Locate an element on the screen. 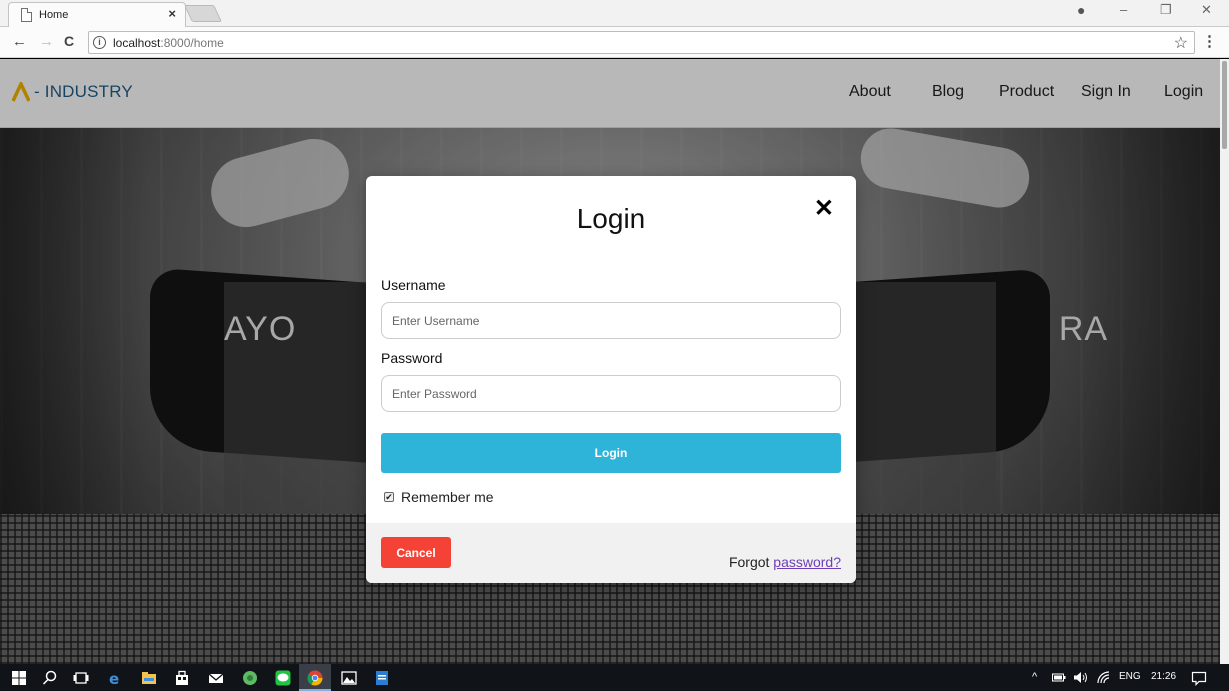 This screenshot has width=1229, height=691. forgot-password: Forgot password? is located at coordinates (785, 562).